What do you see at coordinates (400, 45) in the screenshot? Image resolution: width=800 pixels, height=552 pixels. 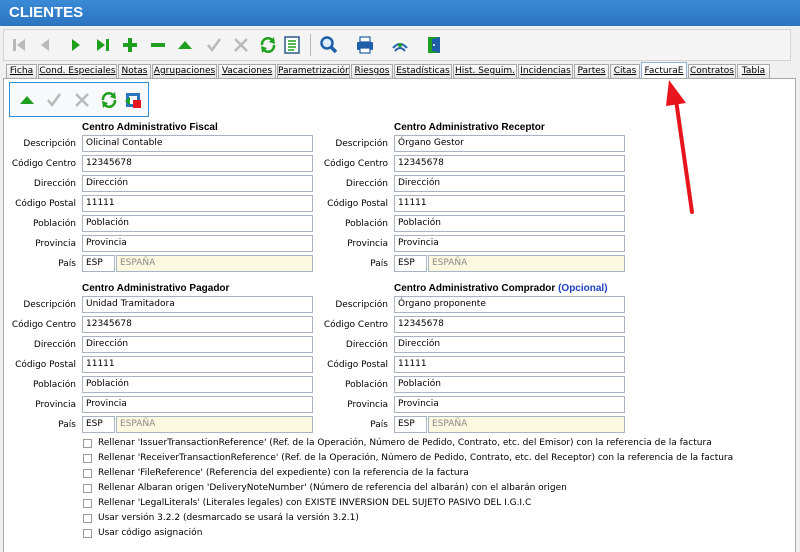 I see `signal-icon` at bounding box center [400, 45].